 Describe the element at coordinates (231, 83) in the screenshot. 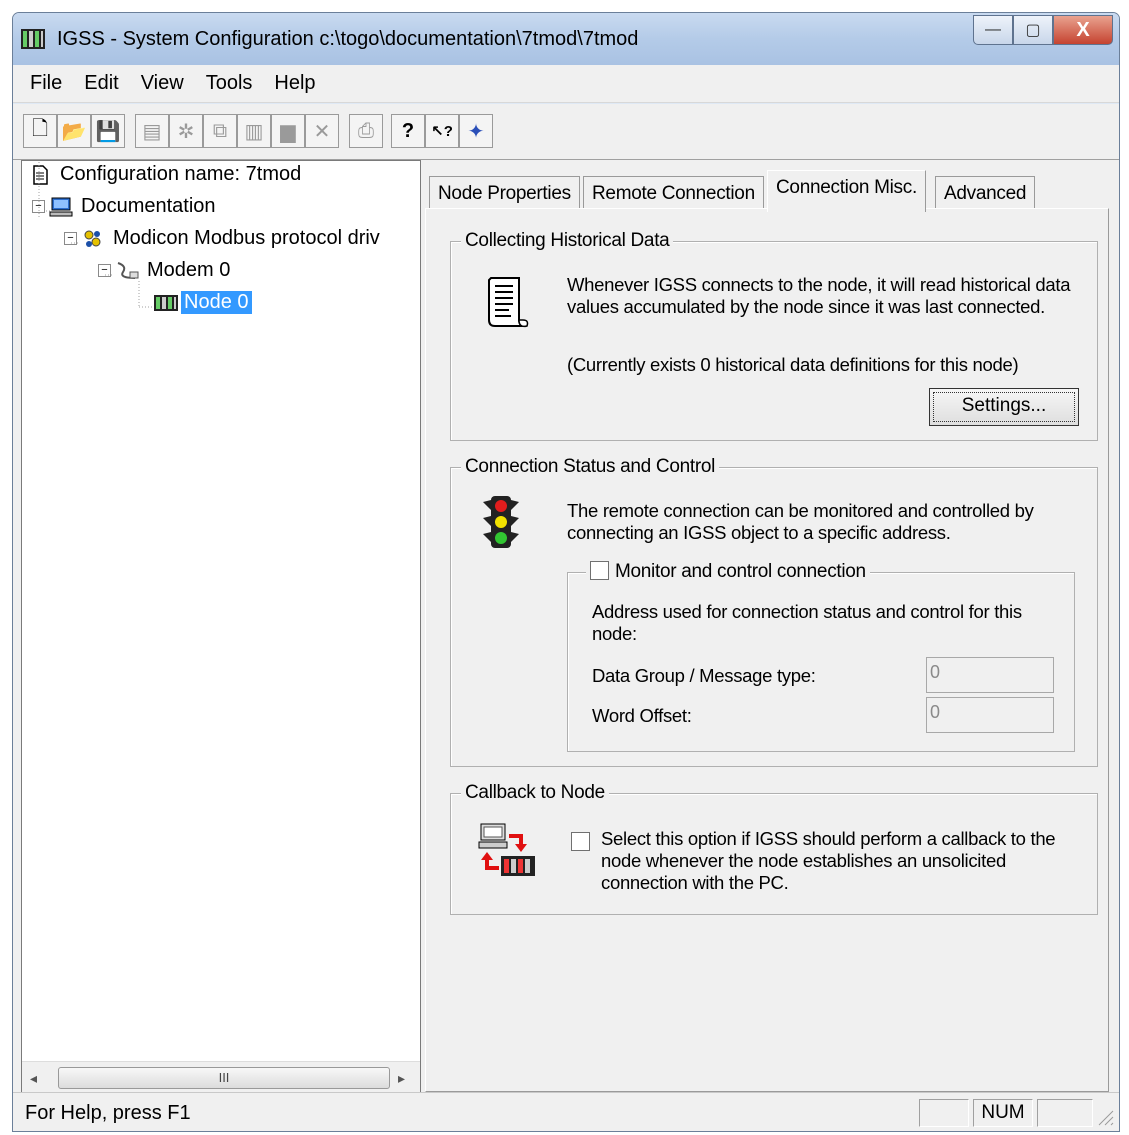

I see `menu-tools: Tools` at that location.